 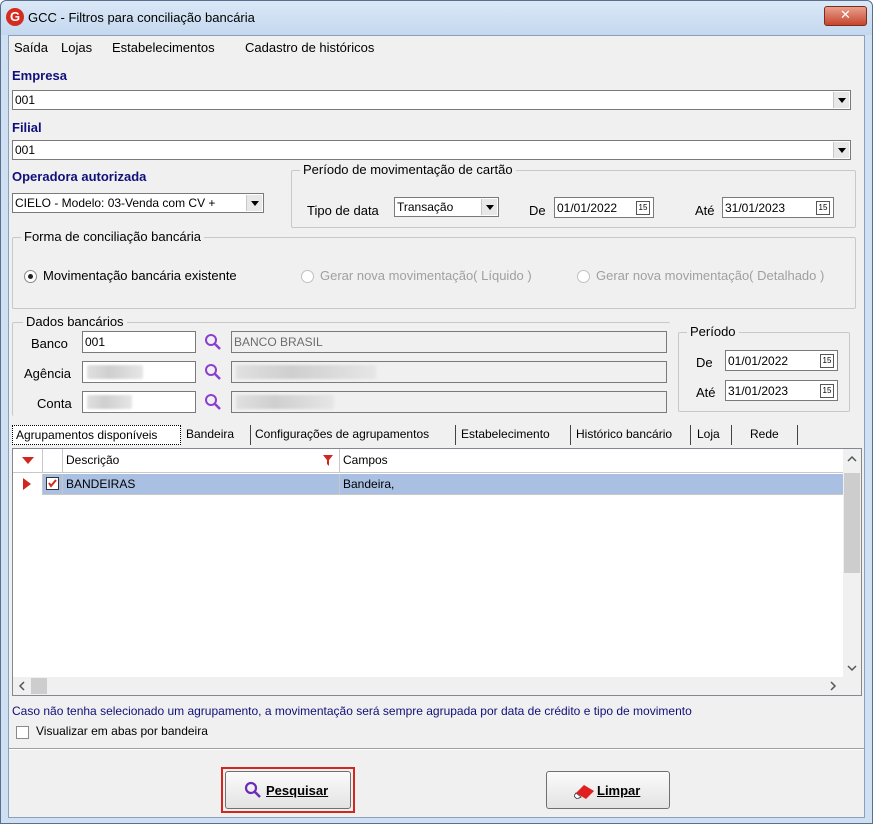 What do you see at coordinates (139, 342) in the screenshot?
I see `banco-input: 001` at bounding box center [139, 342].